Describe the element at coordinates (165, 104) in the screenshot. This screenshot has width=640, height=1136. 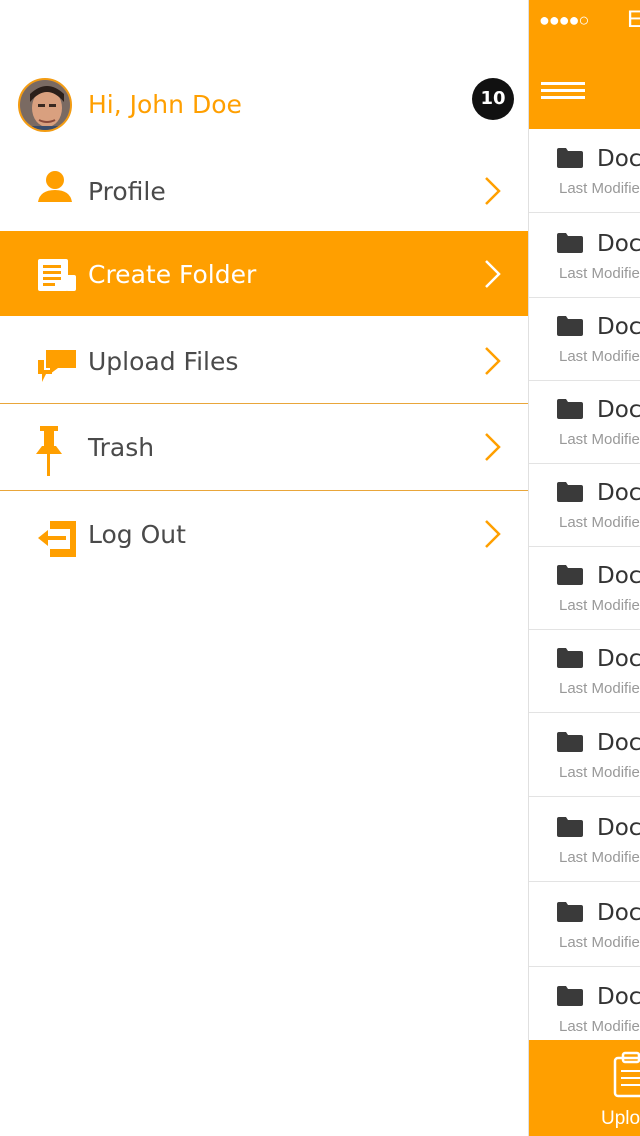
I see `greeting-text: Hi, John Doe` at that location.